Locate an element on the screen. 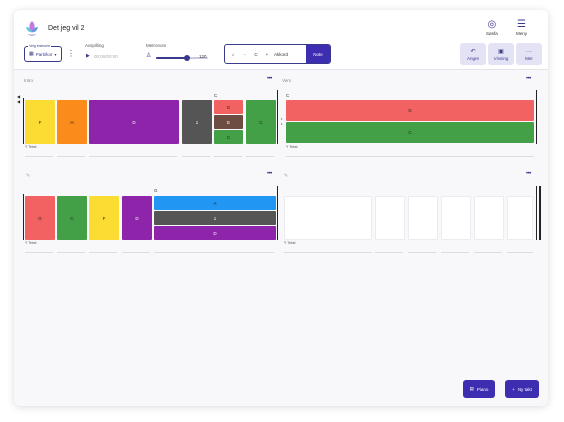 Image resolution: width=564 pixels, height=422 pixels. view-button: ▣ Visning is located at coordinates (501, 54).